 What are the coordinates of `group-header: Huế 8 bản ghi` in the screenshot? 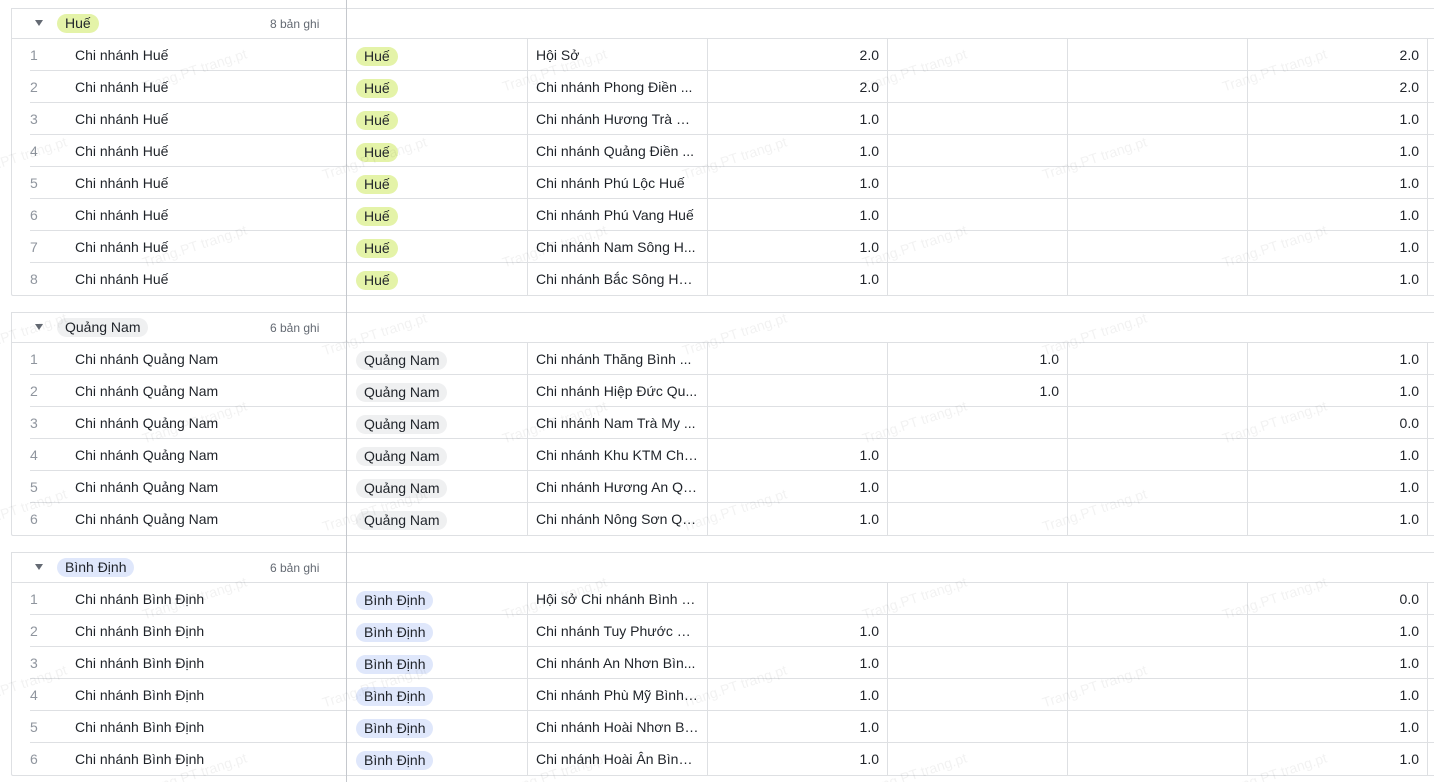 It's located at (722, 23).